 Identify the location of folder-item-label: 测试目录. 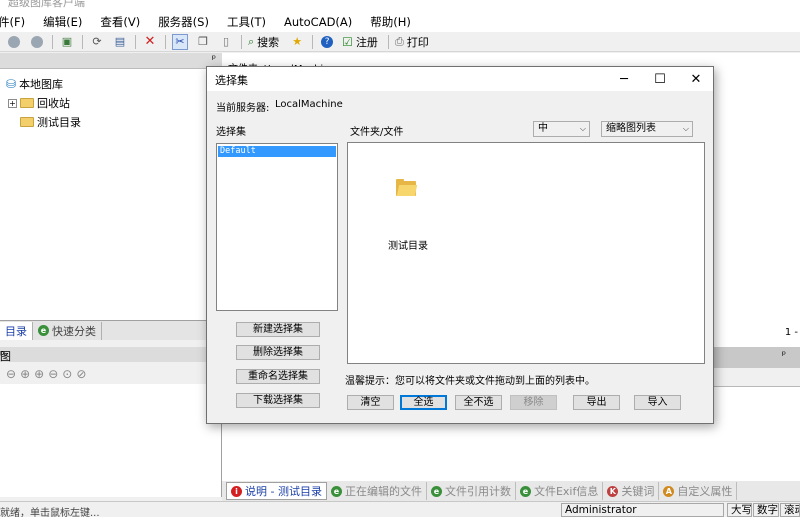
(408, 244).